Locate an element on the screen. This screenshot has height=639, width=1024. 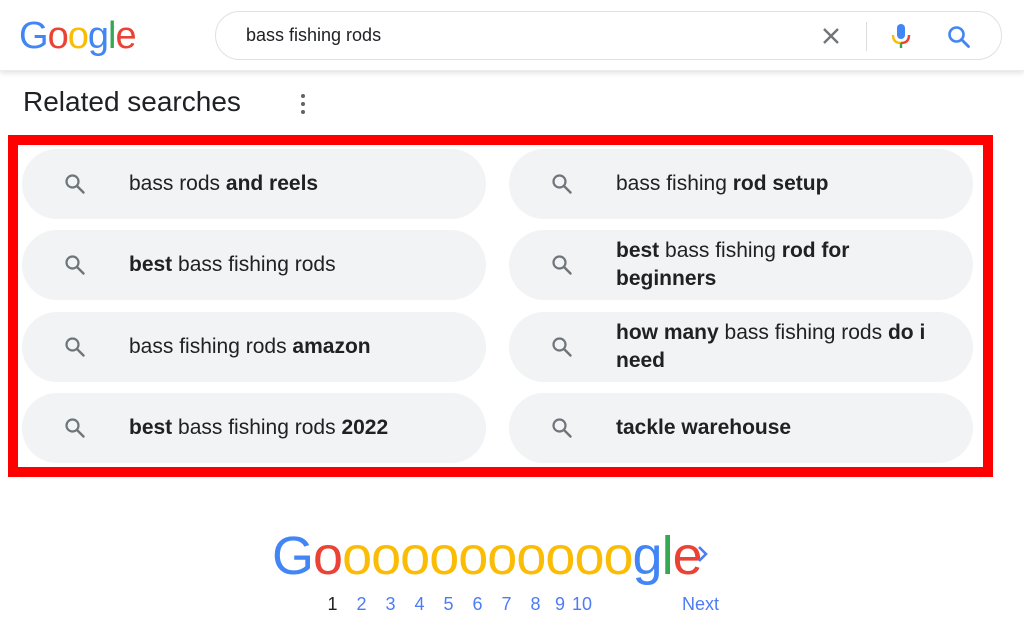
more-options-button is located at coordinates (303, 102).